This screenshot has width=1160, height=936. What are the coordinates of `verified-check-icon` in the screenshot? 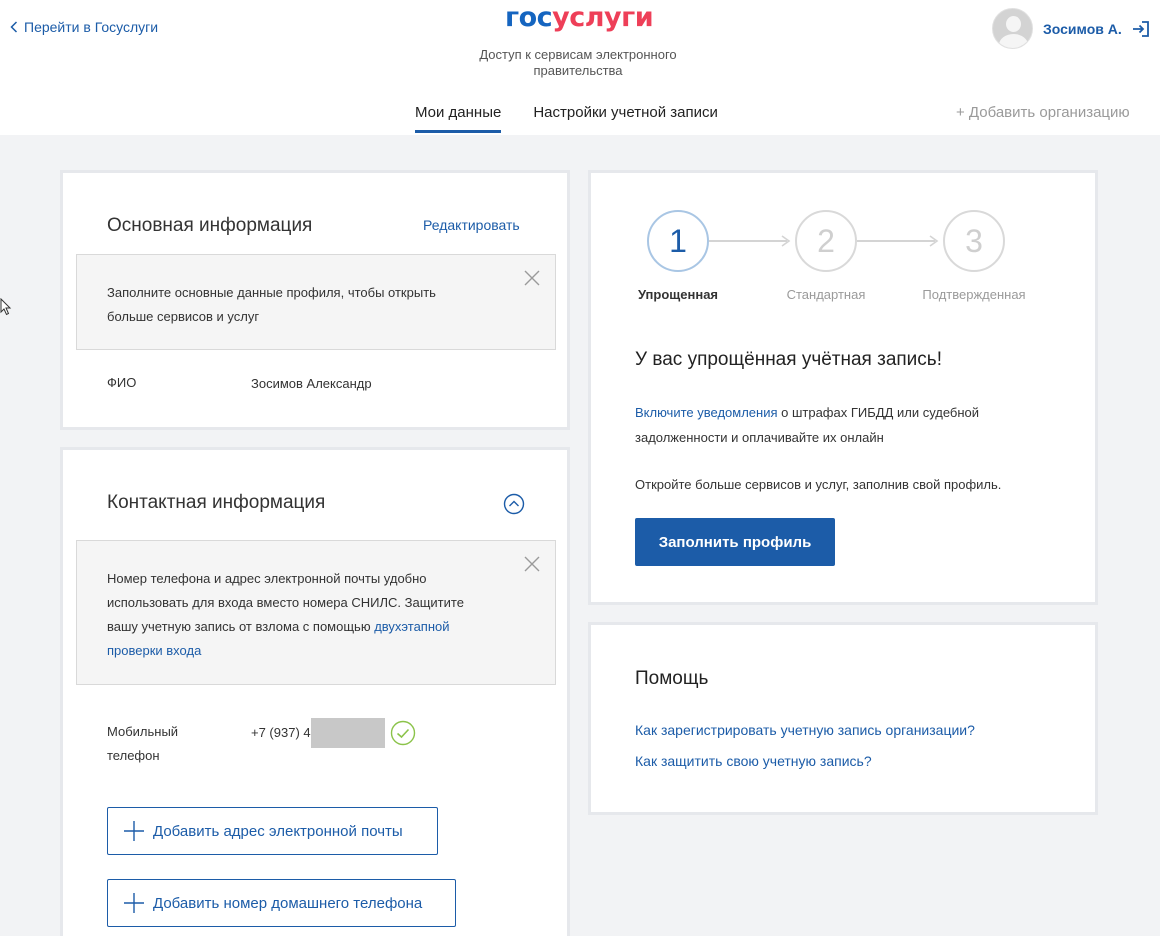 It's located at (403, 733).